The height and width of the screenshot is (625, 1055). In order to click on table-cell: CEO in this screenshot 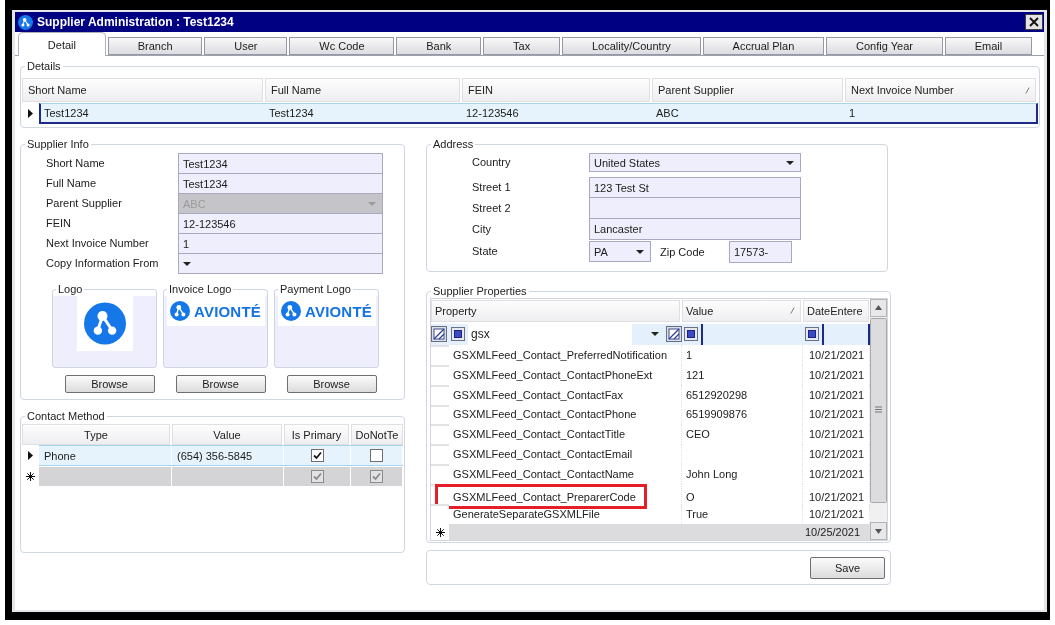, I will do `click(698, 434)`.